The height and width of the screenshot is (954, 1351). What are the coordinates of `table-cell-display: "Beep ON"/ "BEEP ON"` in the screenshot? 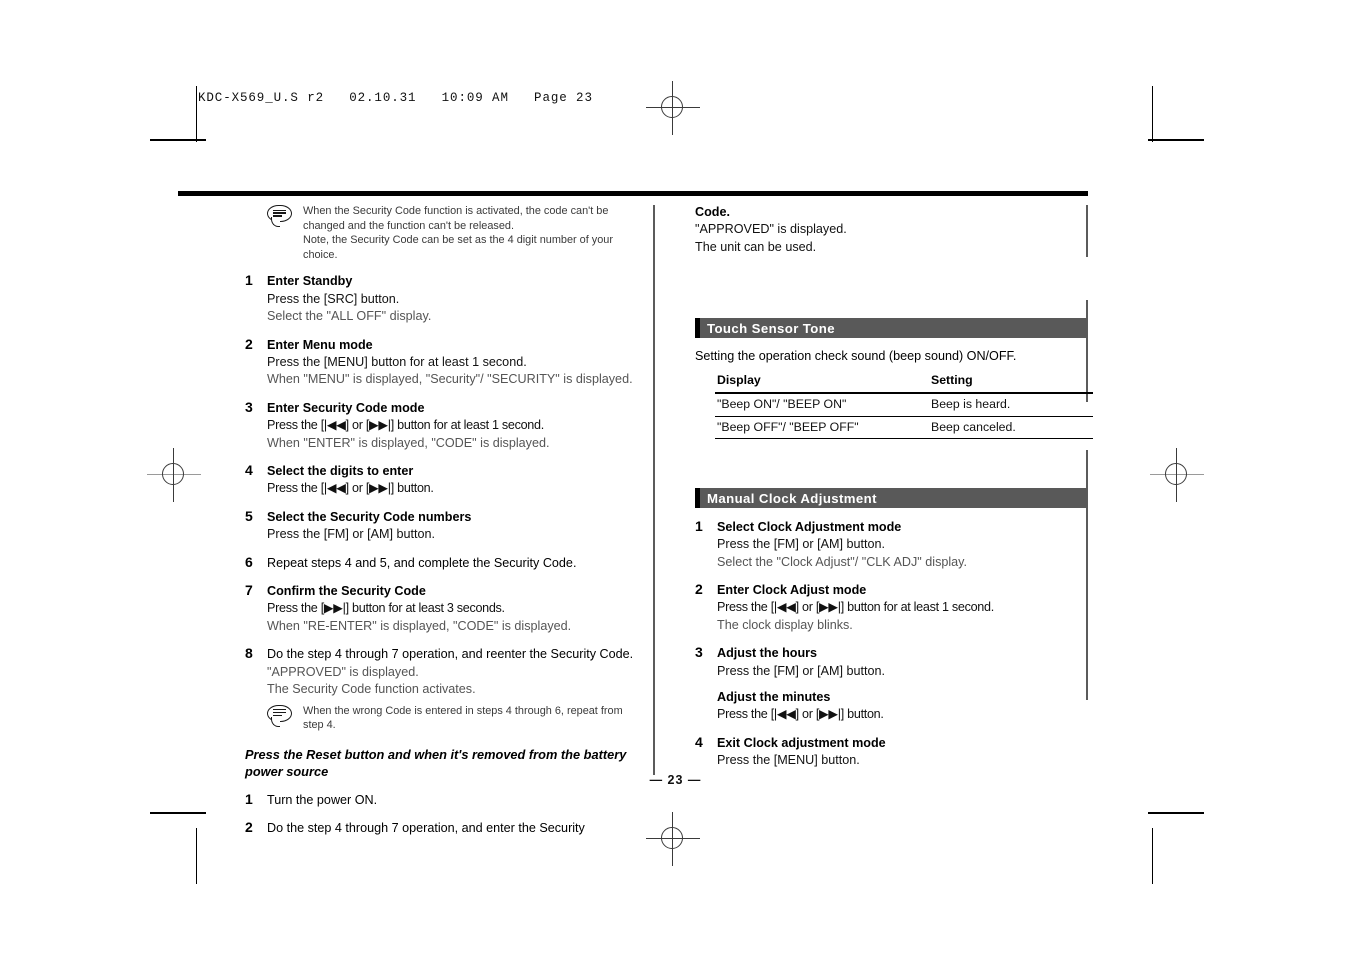 It's located at (822, 405).